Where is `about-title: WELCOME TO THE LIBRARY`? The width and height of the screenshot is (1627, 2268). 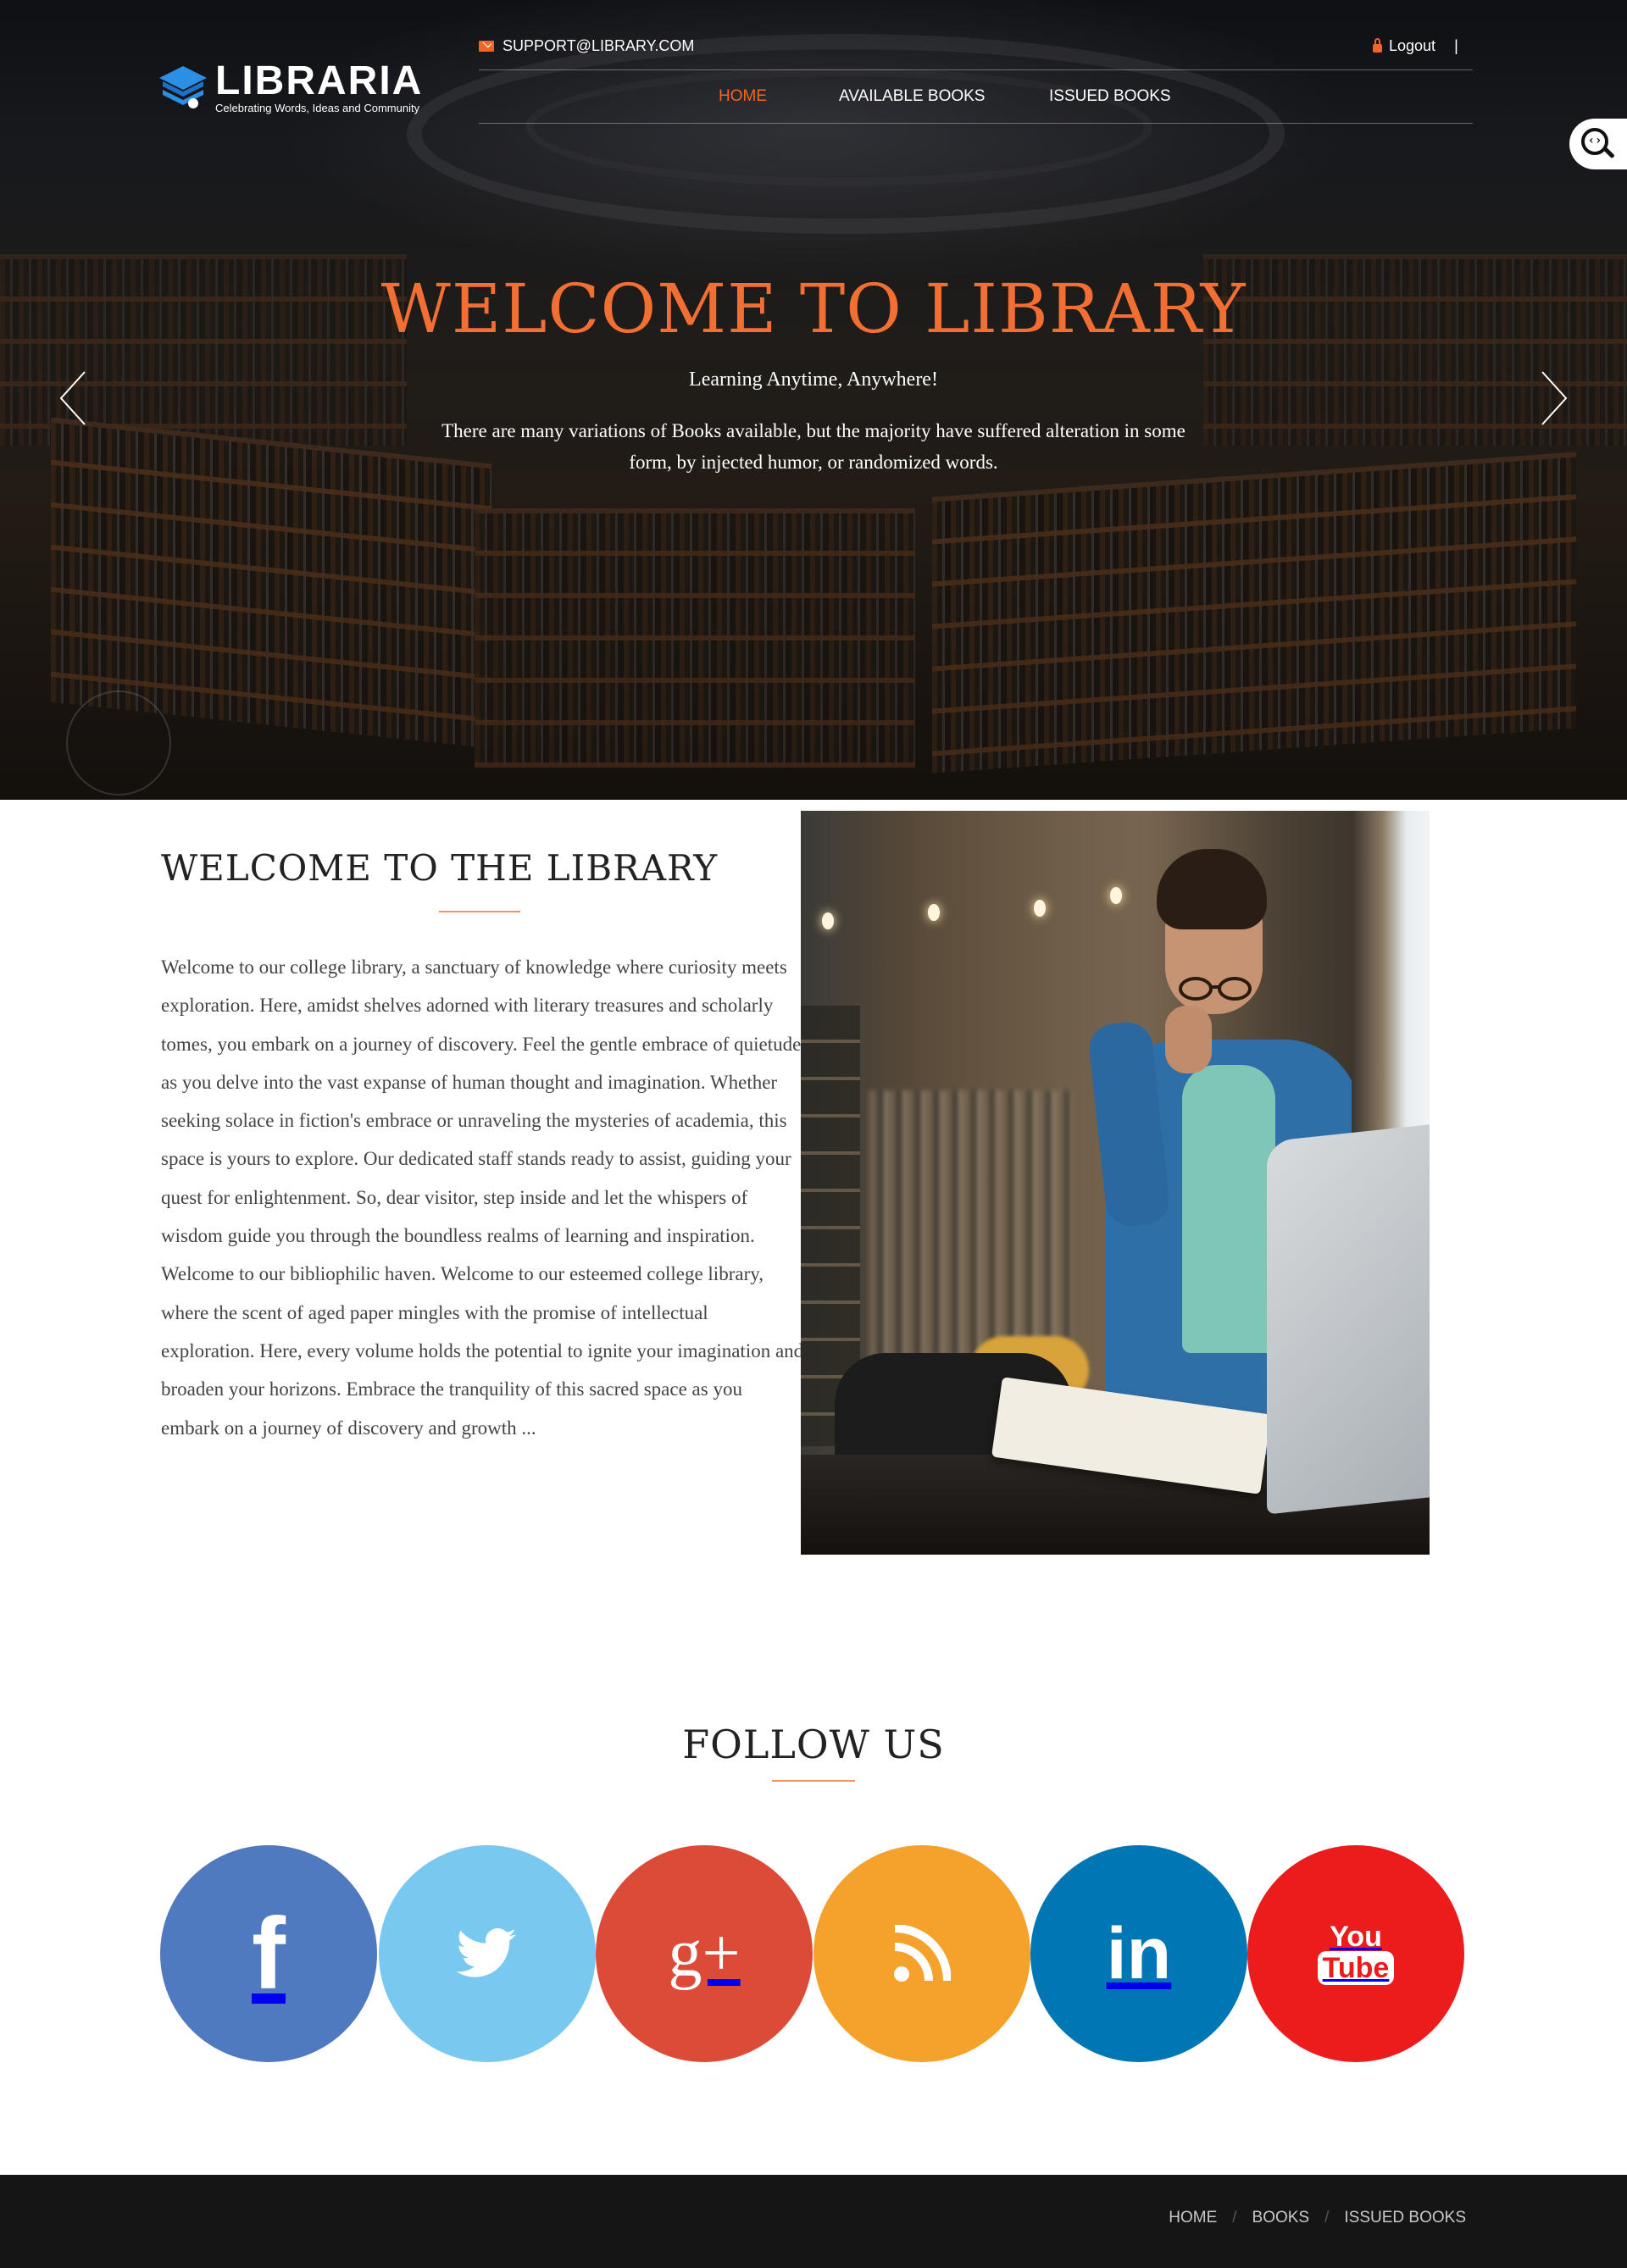
about-title: WELCOME TO THE LIBRARY is located at coordinates (440, 868).